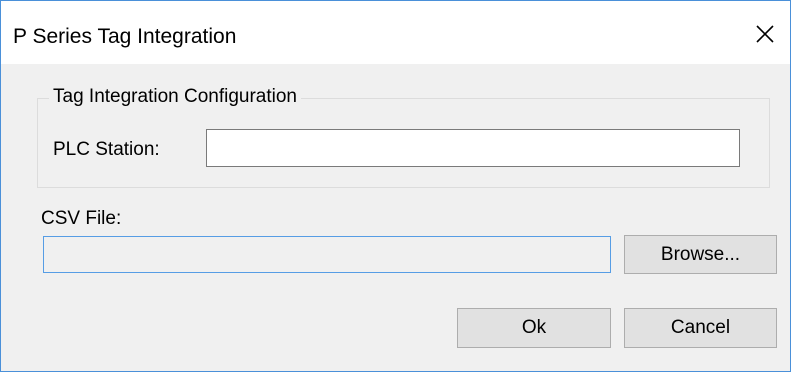 The width and height of the screenshot is (791, 372). Describe the element at coordinates (106, 149) in the screenshot. I see `plc-station-label: PLC Station:` at that location.